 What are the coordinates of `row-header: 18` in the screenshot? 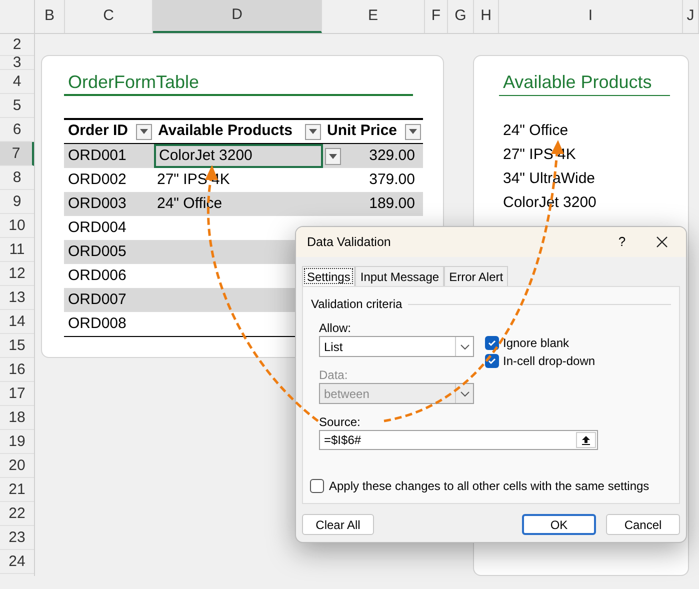 It's located at (17, 418).